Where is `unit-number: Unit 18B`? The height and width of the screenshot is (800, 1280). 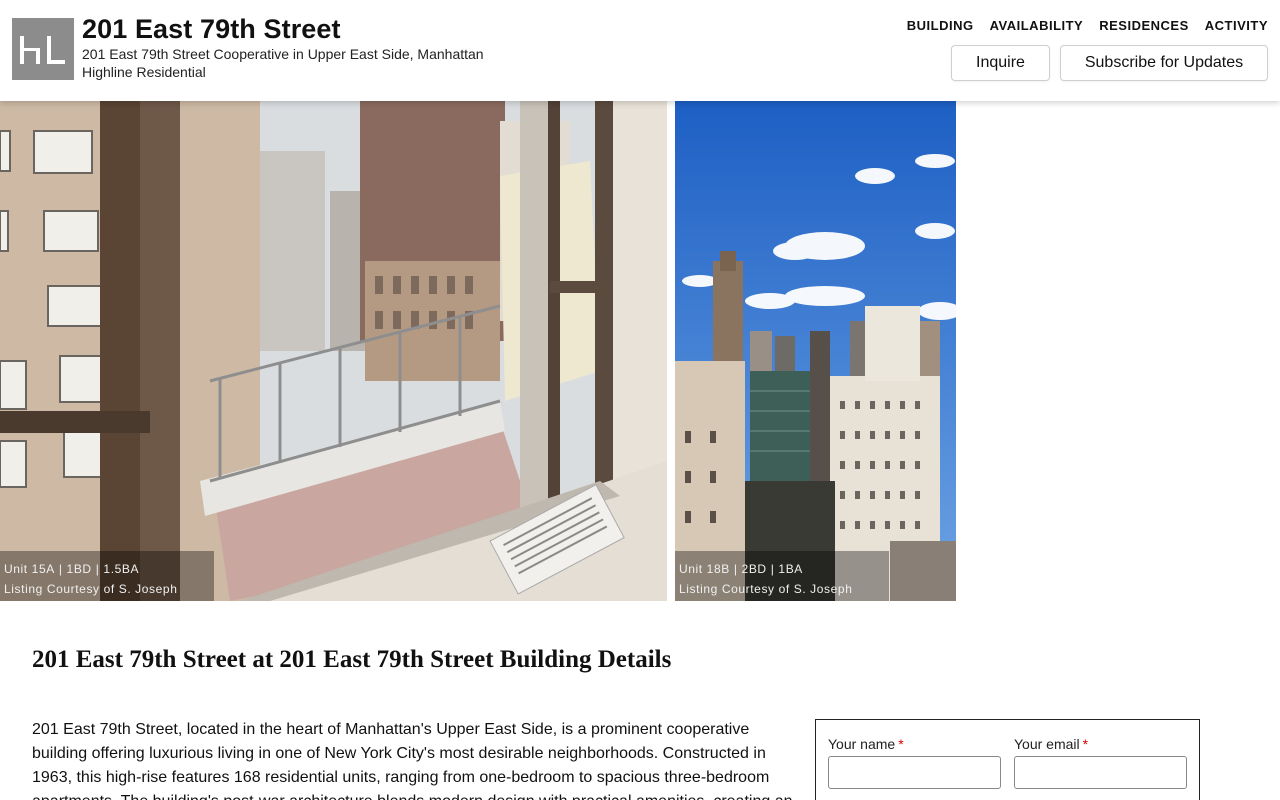 unit-number: Unit 18B is located at coordinates (704, 569).